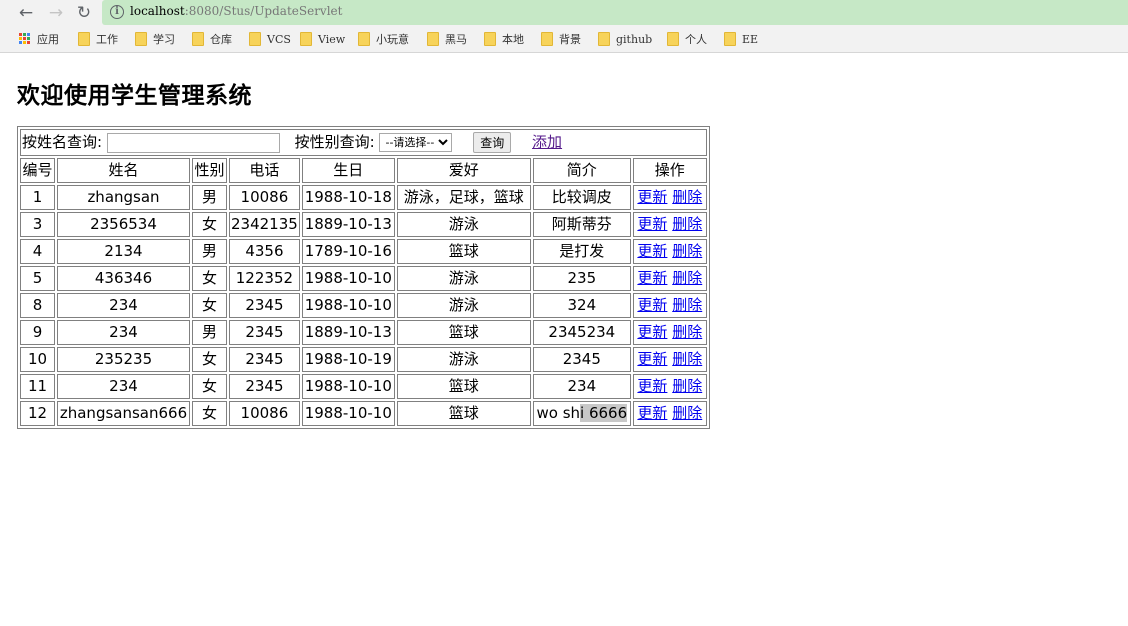 This screenshot has width=1128, height=626. Describe the element at coordinates (561, 39) in the screenshot. I see `bookmark-folder: 背景` at that location.